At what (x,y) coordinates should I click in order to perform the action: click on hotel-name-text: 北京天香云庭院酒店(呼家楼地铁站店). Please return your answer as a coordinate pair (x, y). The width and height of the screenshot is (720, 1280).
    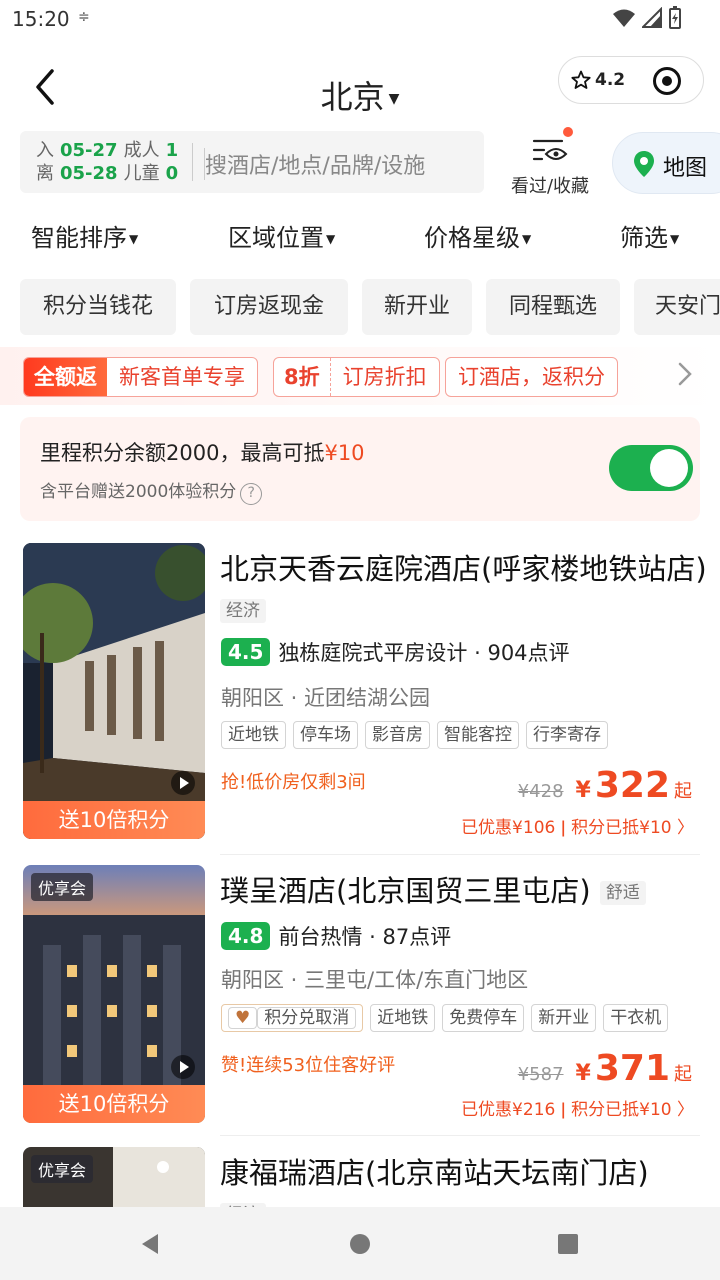
    Looking at the image, I should click on (463, 569).